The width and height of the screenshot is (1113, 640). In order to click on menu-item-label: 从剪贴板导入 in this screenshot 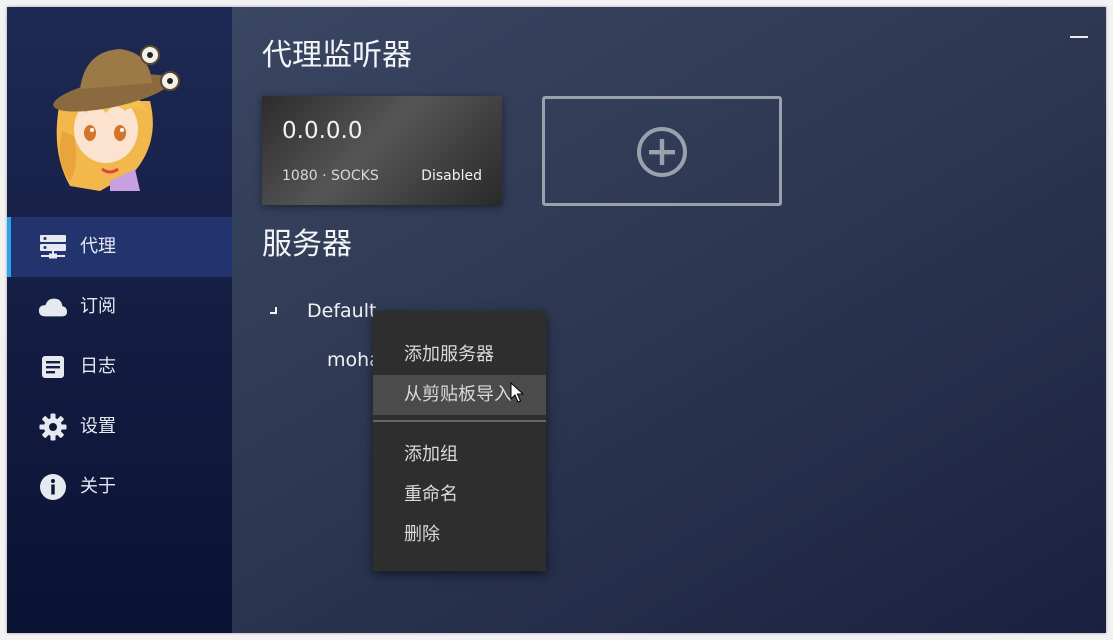, I will do `click(458, 394)`.